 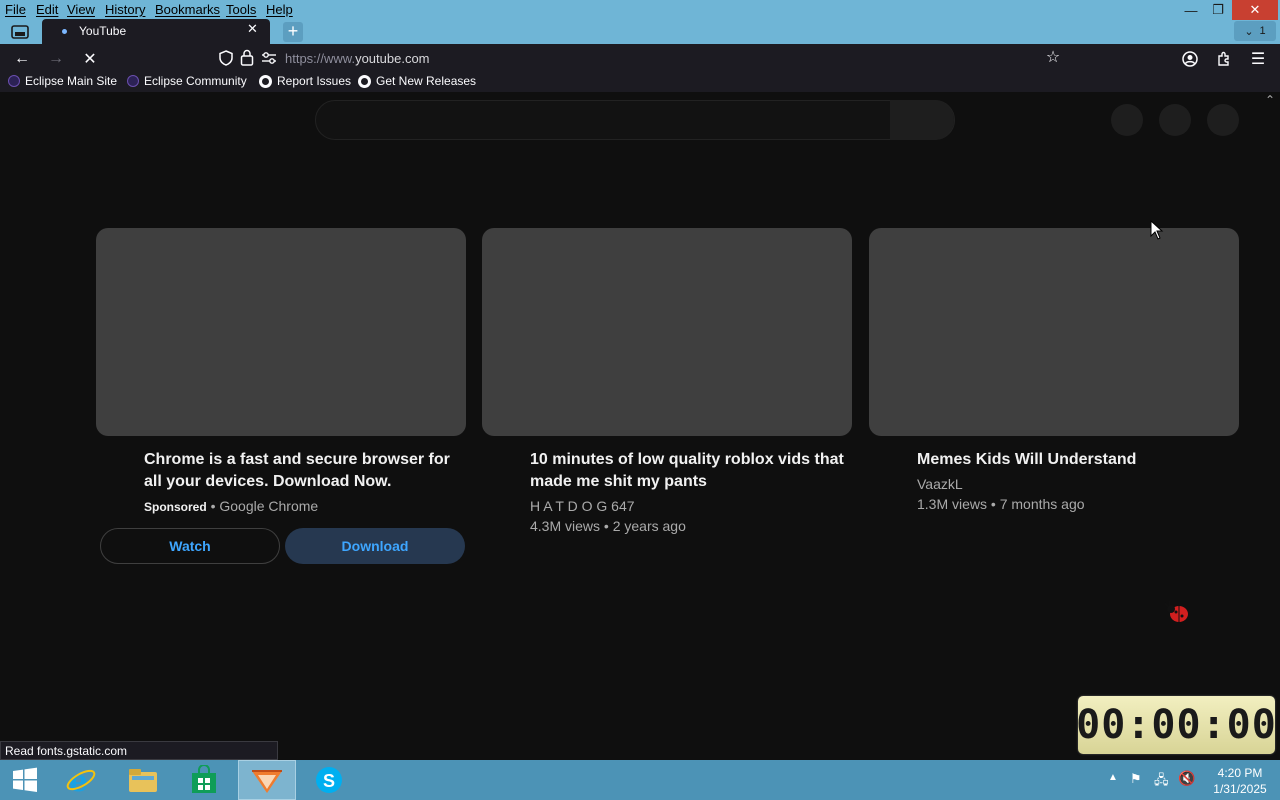 I want to click on new-tab-button: +, so click(x=293, y=32).